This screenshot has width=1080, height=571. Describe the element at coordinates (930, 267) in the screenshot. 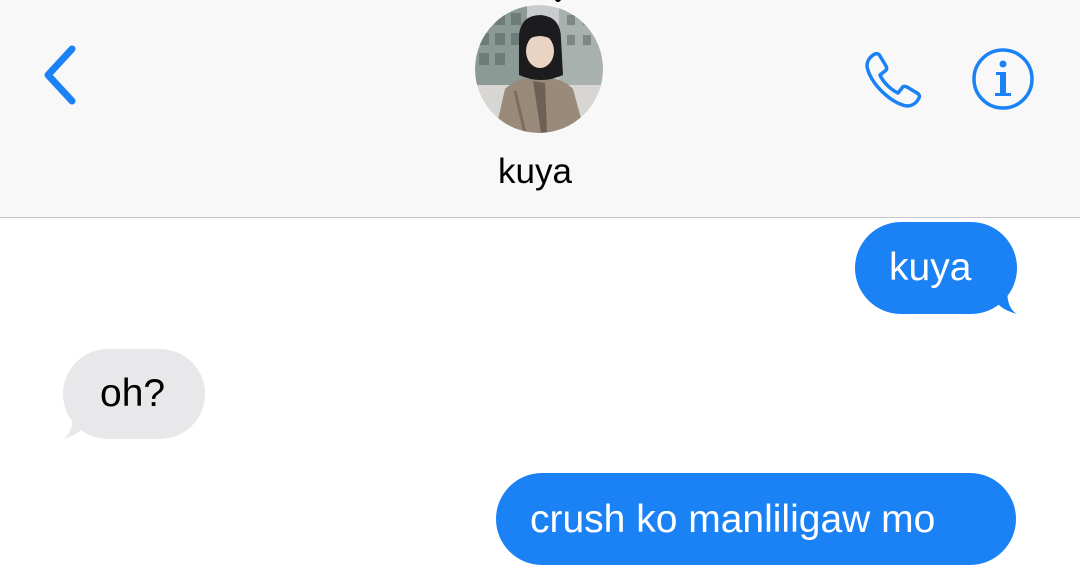

I see `message-text: kuya` at that location.